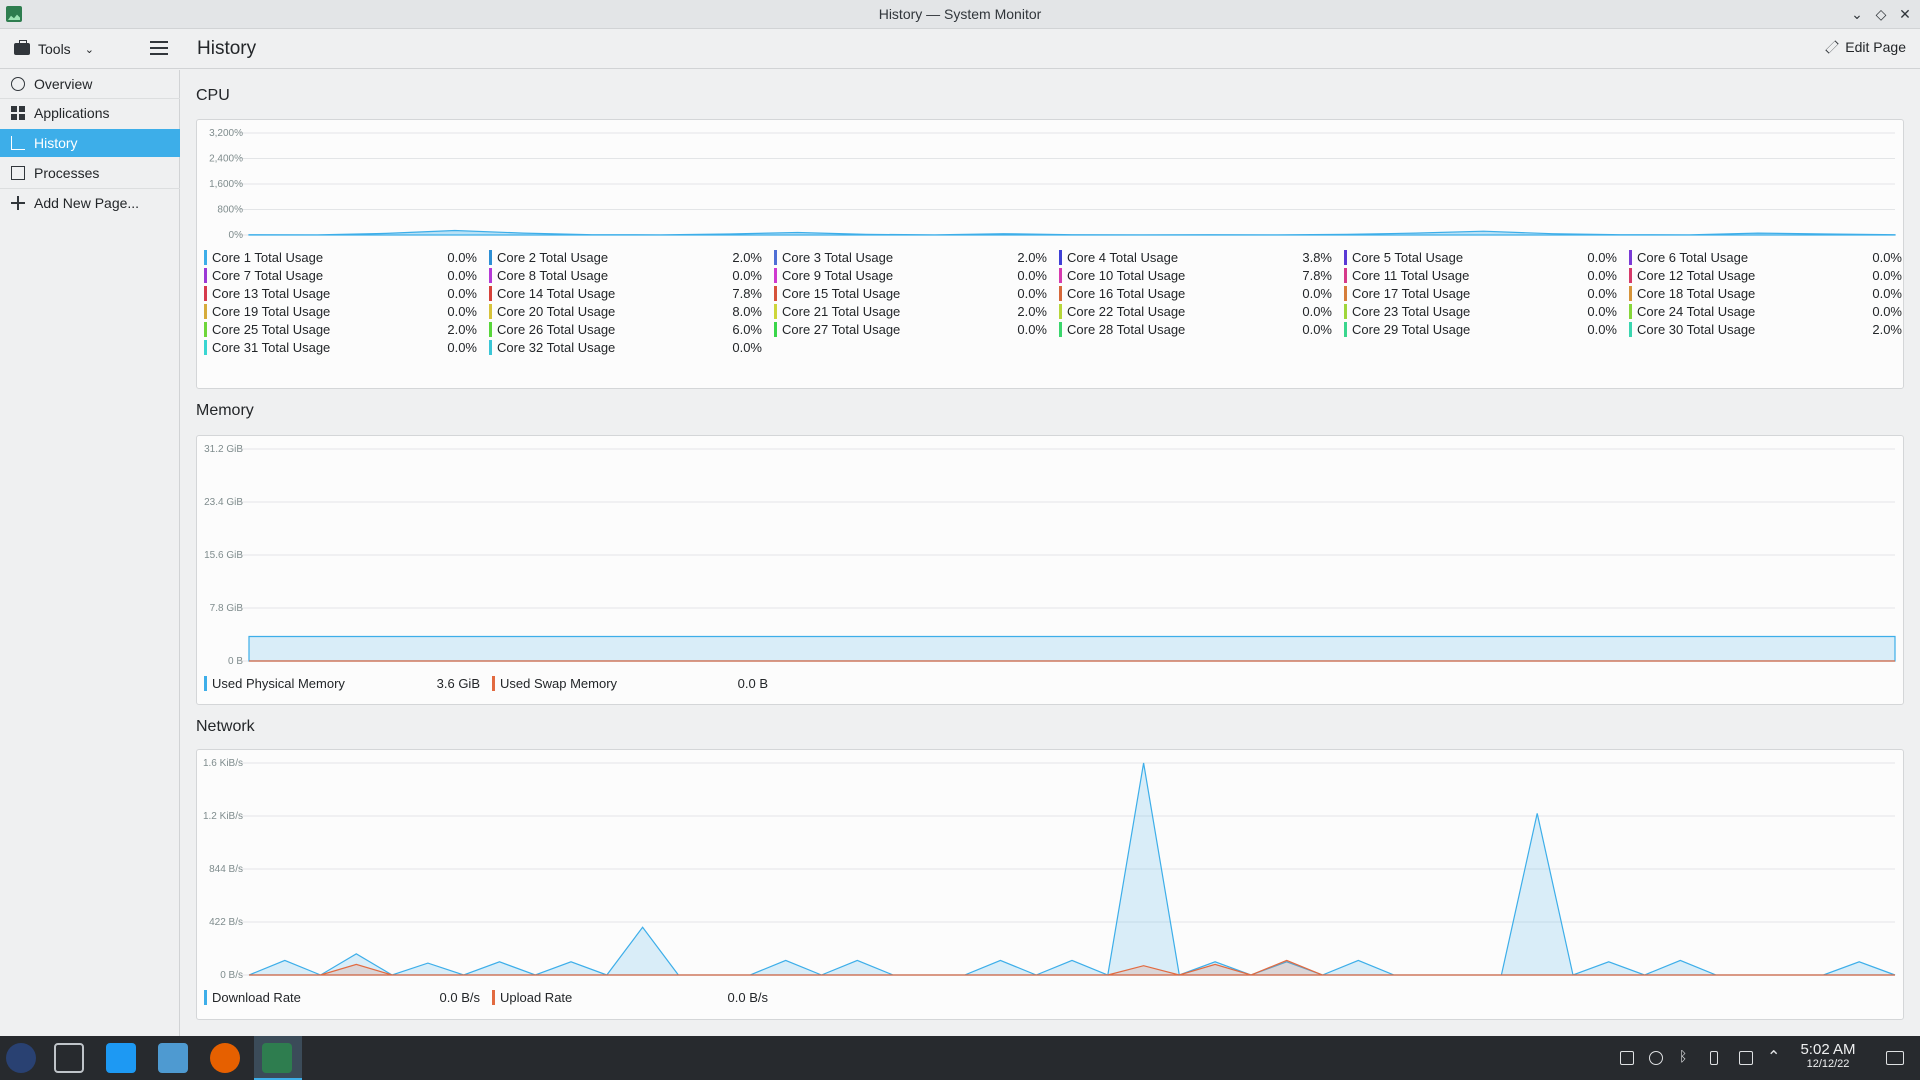 This screenshot has width=1920, height=1080. What do you see at coordinates (960, 49) in the screenshot?
I see `toolbar: Tools ⌄ History Edit Page` at bounding box center [960, 49].